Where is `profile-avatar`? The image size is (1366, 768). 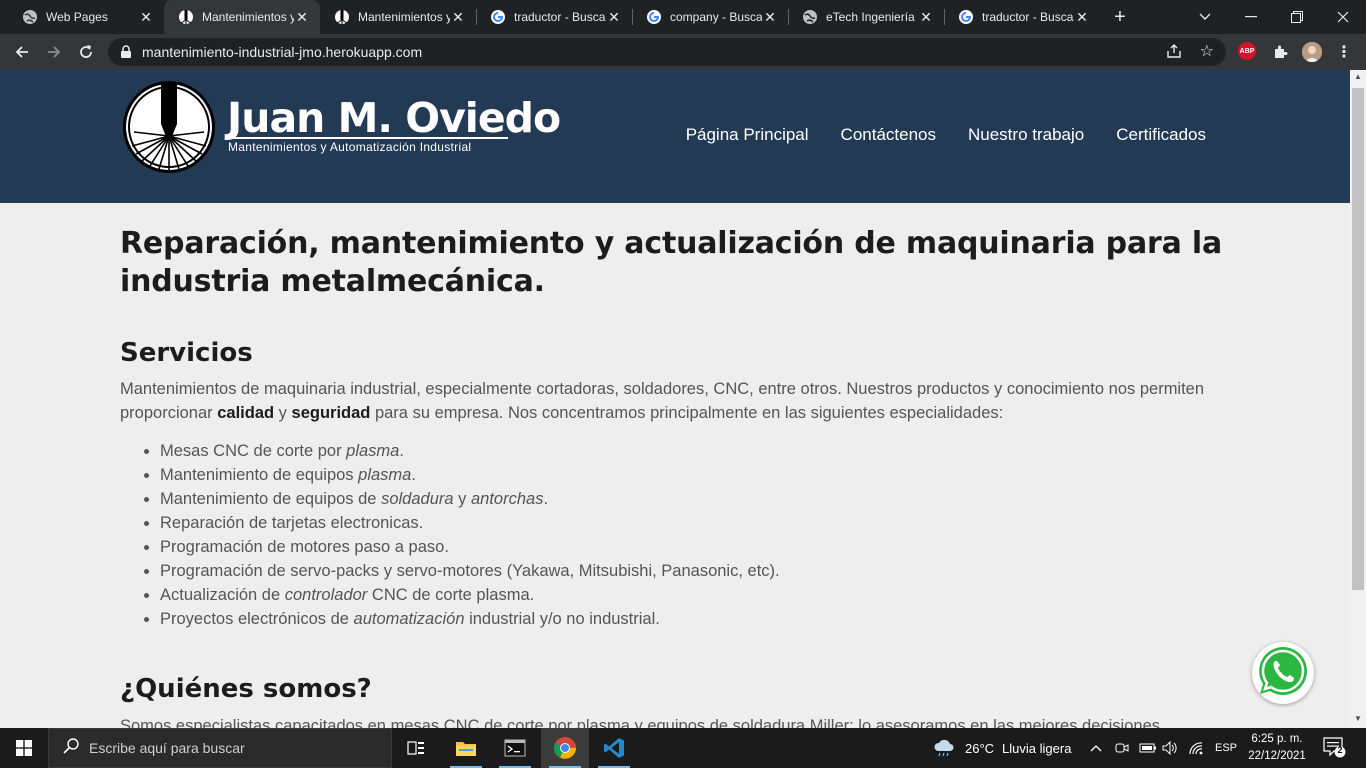 profile-avatar is located at coordinates (1312, 52).